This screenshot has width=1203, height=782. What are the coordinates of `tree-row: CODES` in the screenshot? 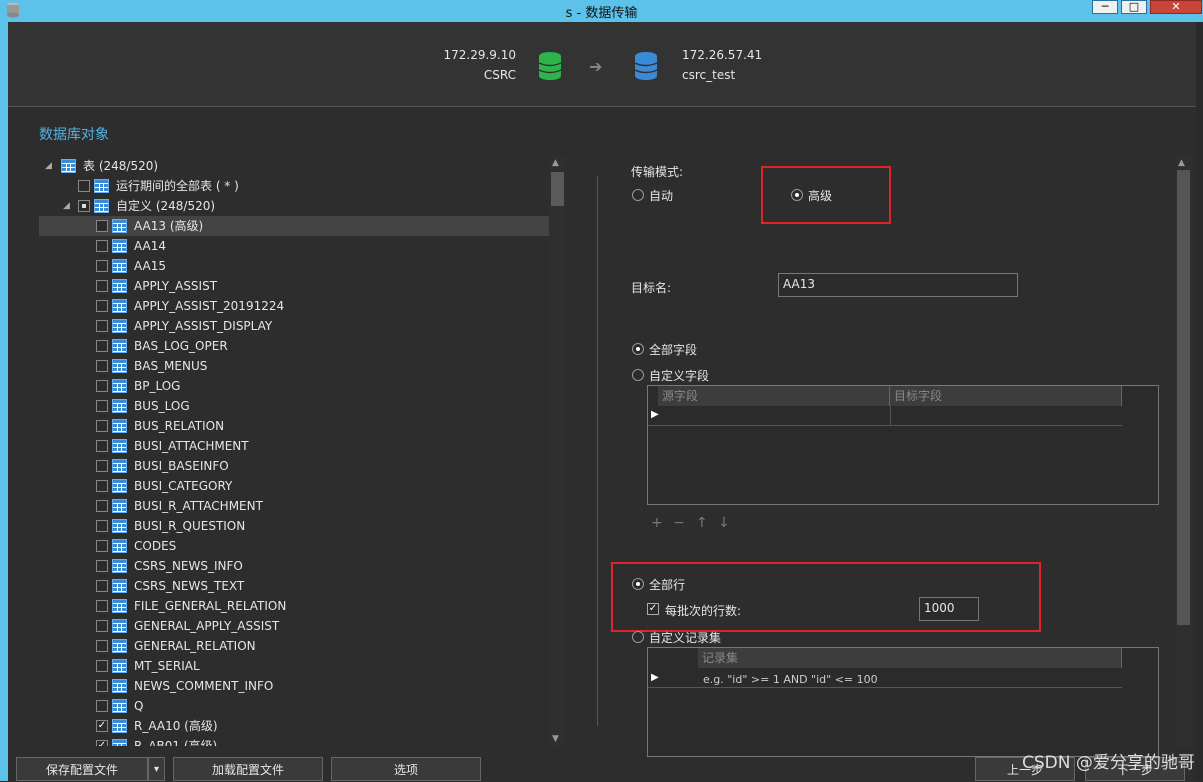 It's located at (294, 546).